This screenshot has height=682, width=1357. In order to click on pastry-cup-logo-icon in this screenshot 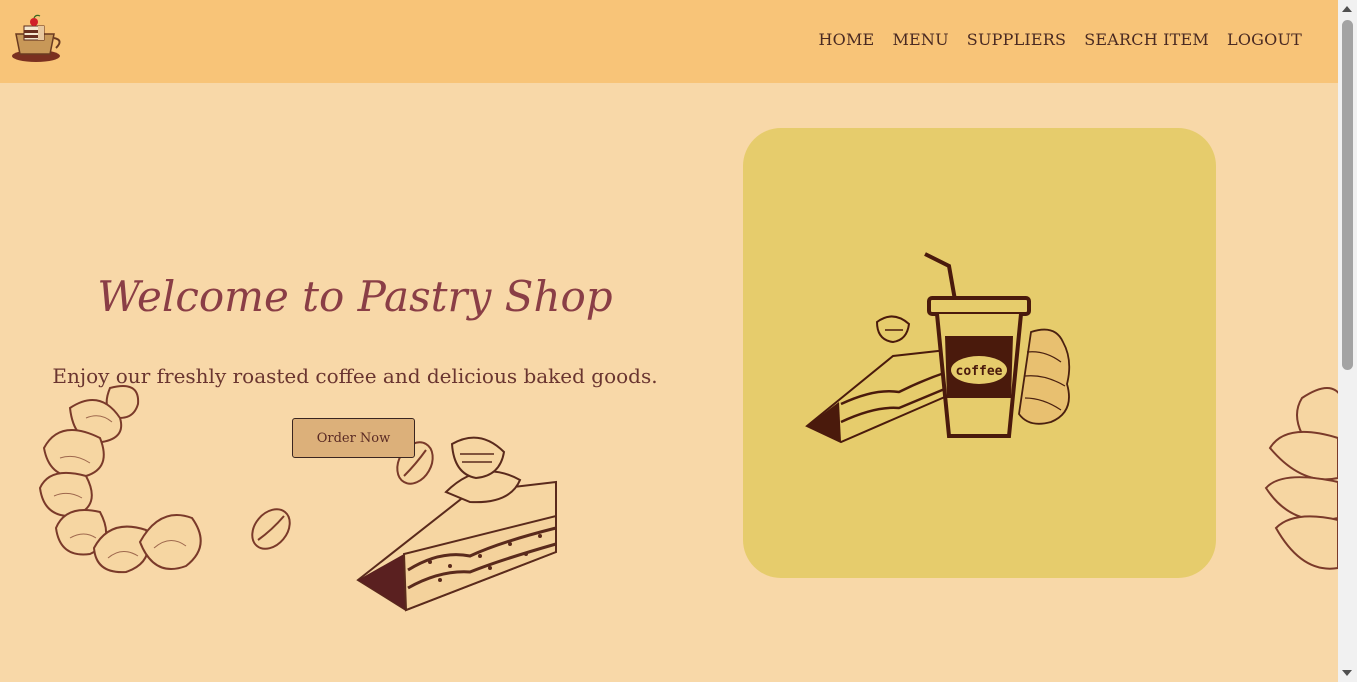, I will do `click(37, 39)`.